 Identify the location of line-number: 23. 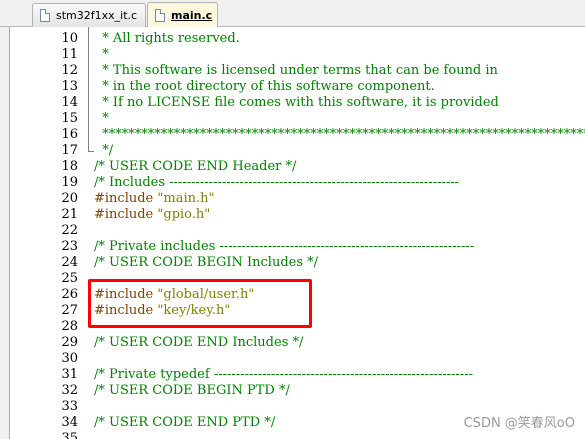
(69, 246).